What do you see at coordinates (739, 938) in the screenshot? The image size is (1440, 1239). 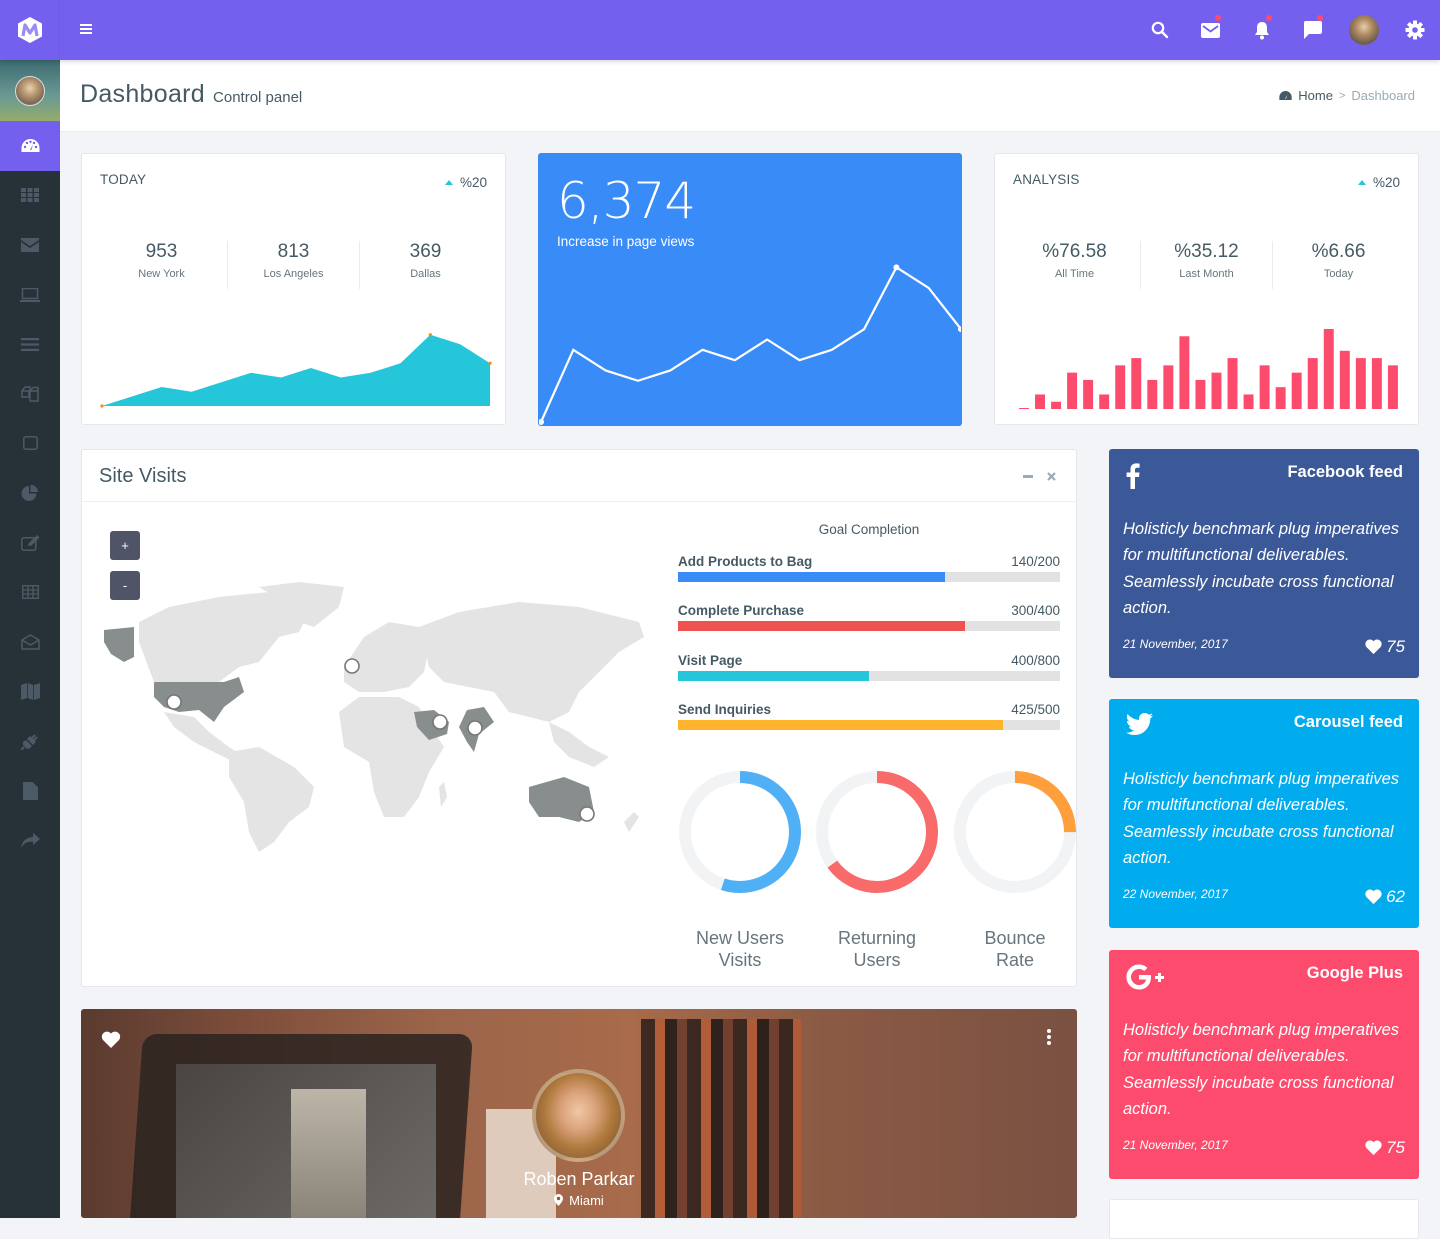 I see `donut-label-line: New Users` at bounding box center [739, 938].